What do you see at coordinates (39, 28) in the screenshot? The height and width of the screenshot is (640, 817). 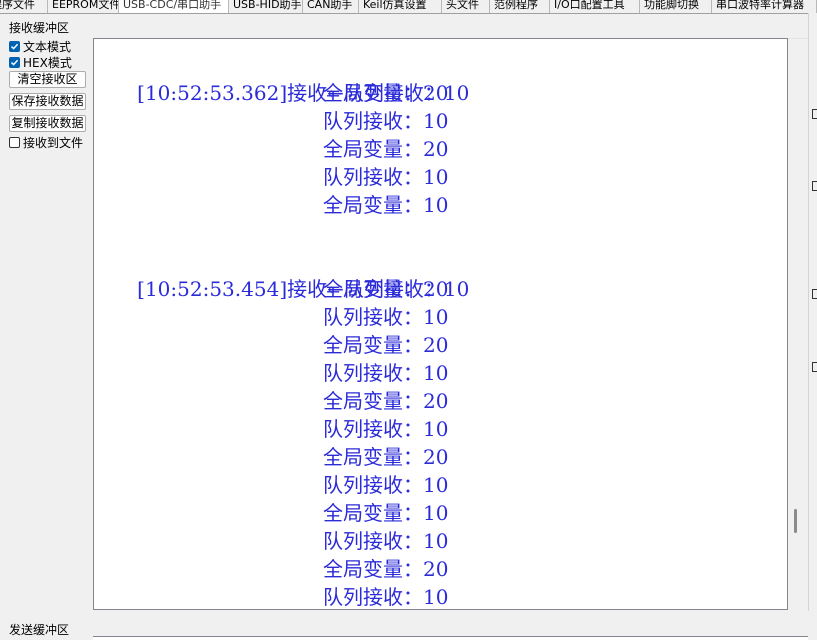 I see `receive-buffer-label: 接收缓冲区` at bounding box center [39, 28].